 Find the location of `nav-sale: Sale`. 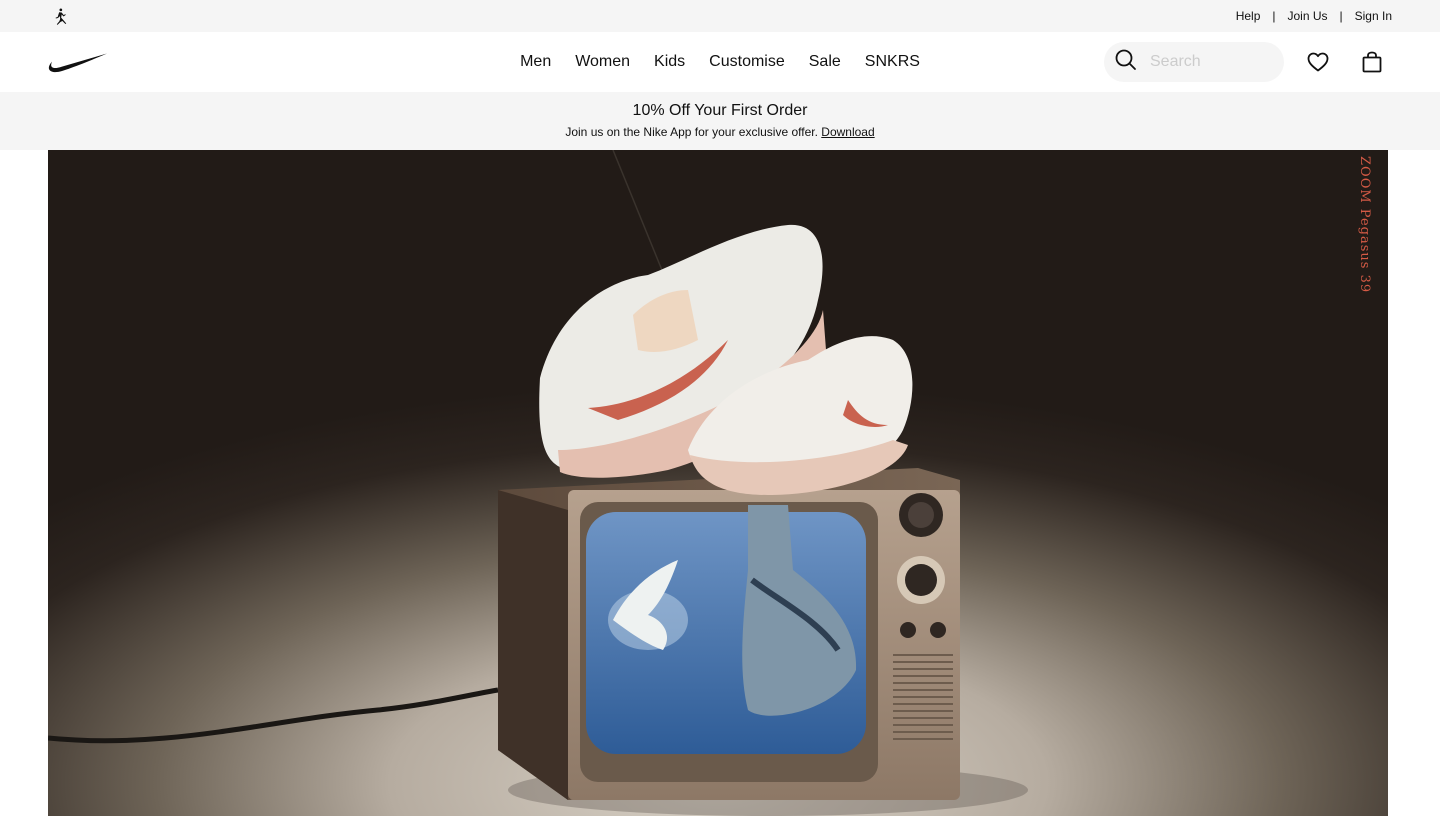

nav-sale: Sale is located at coordinates (825, 62).